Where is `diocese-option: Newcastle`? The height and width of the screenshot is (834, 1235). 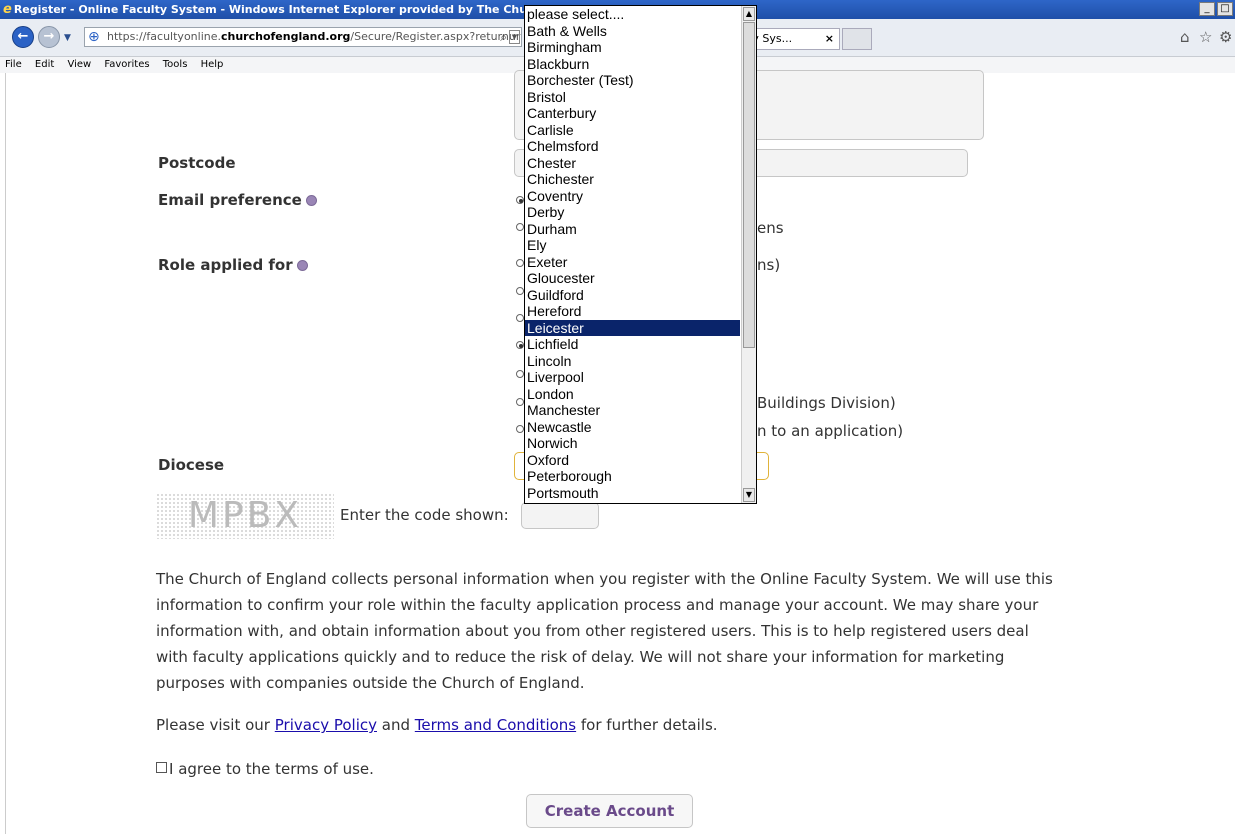
diocese-option: Newcastle is located at coordinates (632, 427).